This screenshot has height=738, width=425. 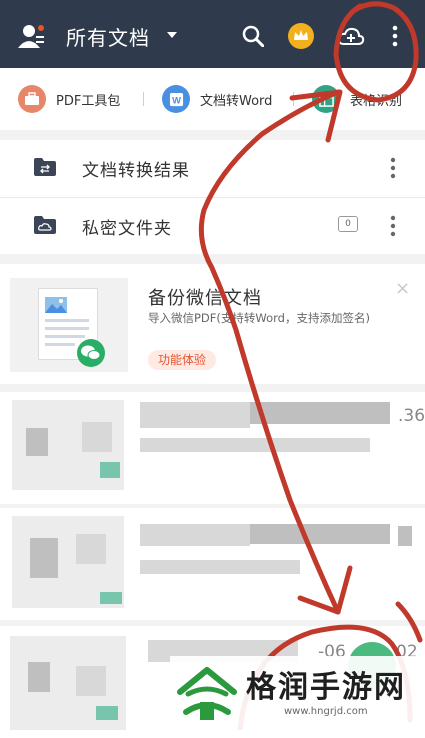 I want to click on chevron-down-icon, so click(x=172, y=35).